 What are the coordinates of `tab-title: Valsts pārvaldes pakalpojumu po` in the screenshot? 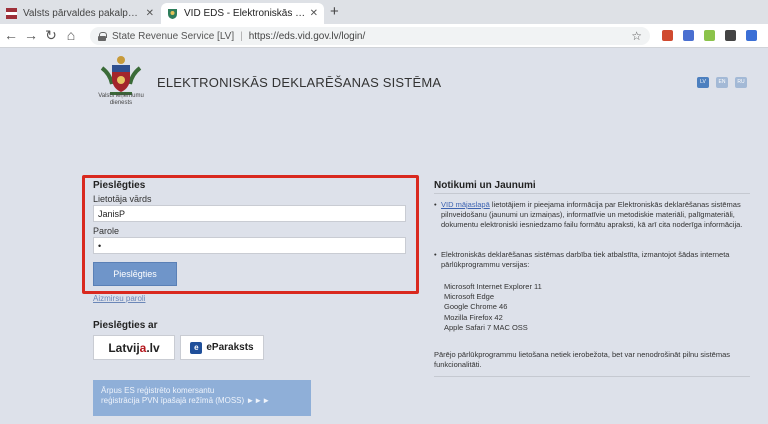 It's located at (82, 13).